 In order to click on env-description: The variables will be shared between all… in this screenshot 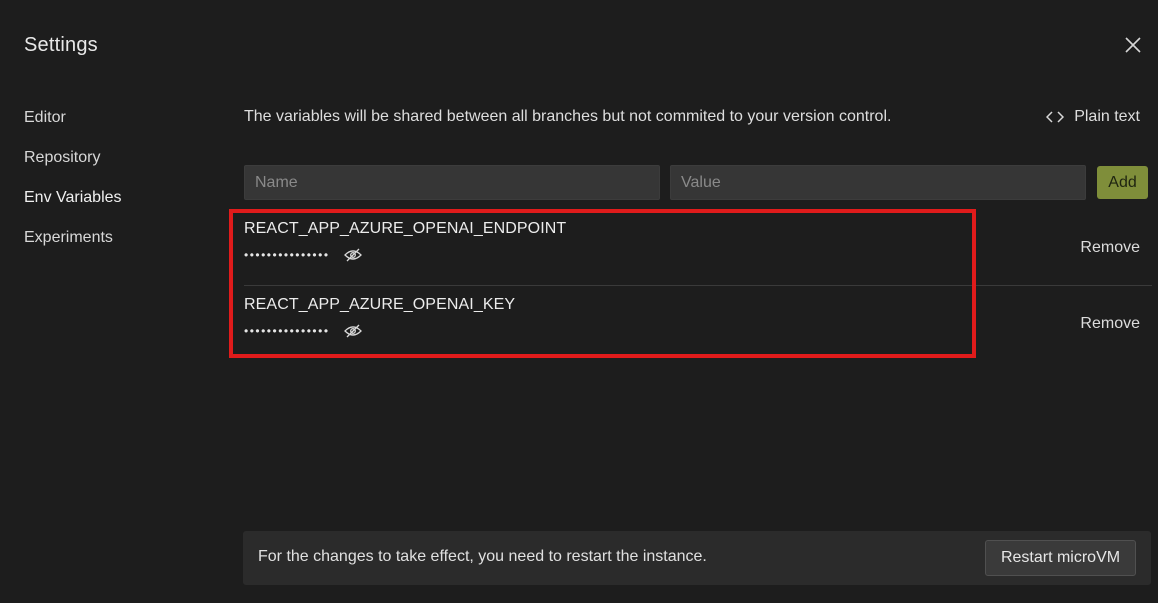, I will do `click(568, 116)`.